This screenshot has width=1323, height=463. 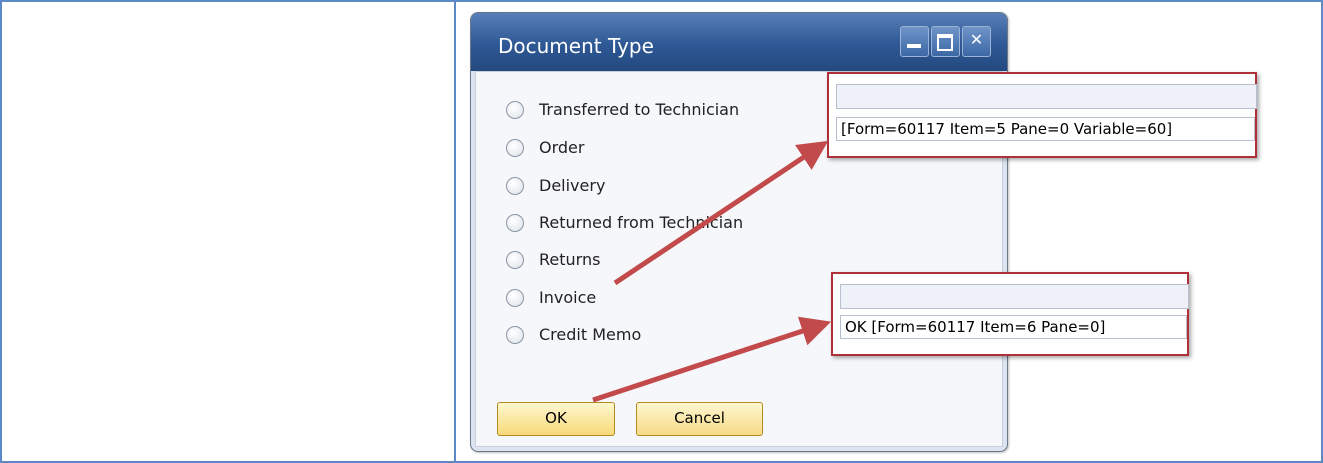 I want to click on arrow-invoice-to-tooltip, so click(x=721, y=213).